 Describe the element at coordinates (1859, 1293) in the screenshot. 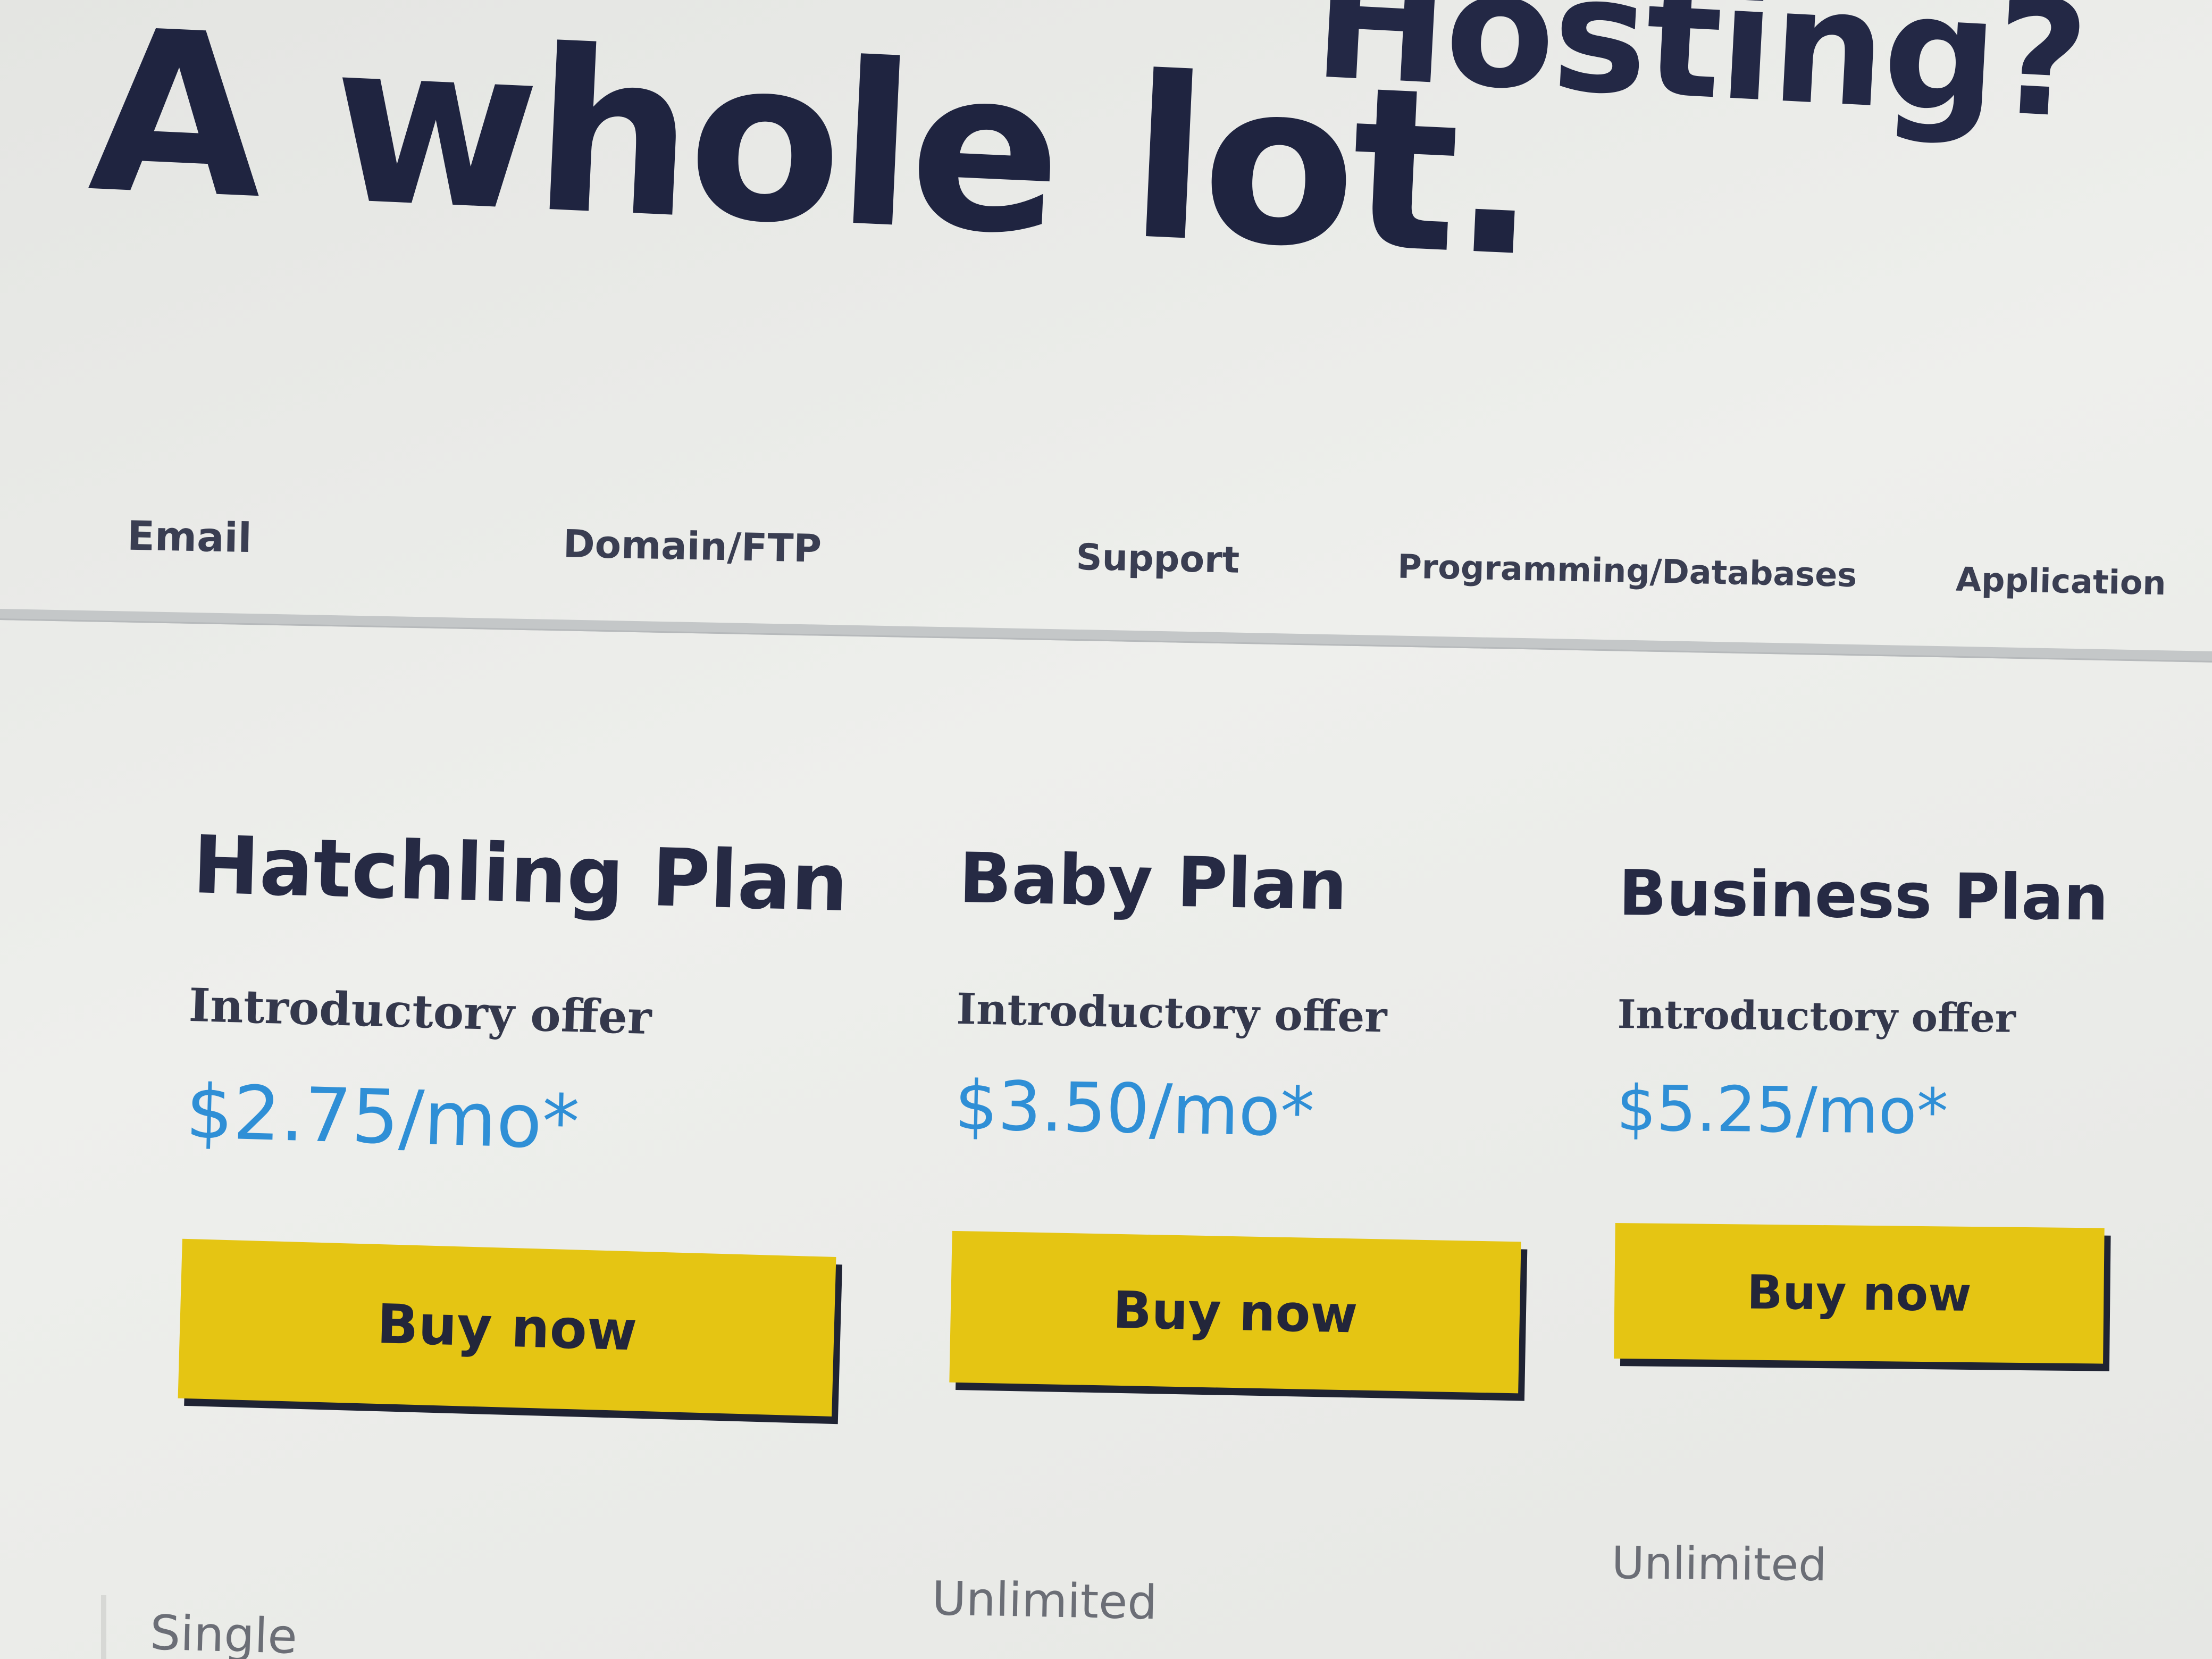

I see `buy-now-button-business: Buy now` at that location.